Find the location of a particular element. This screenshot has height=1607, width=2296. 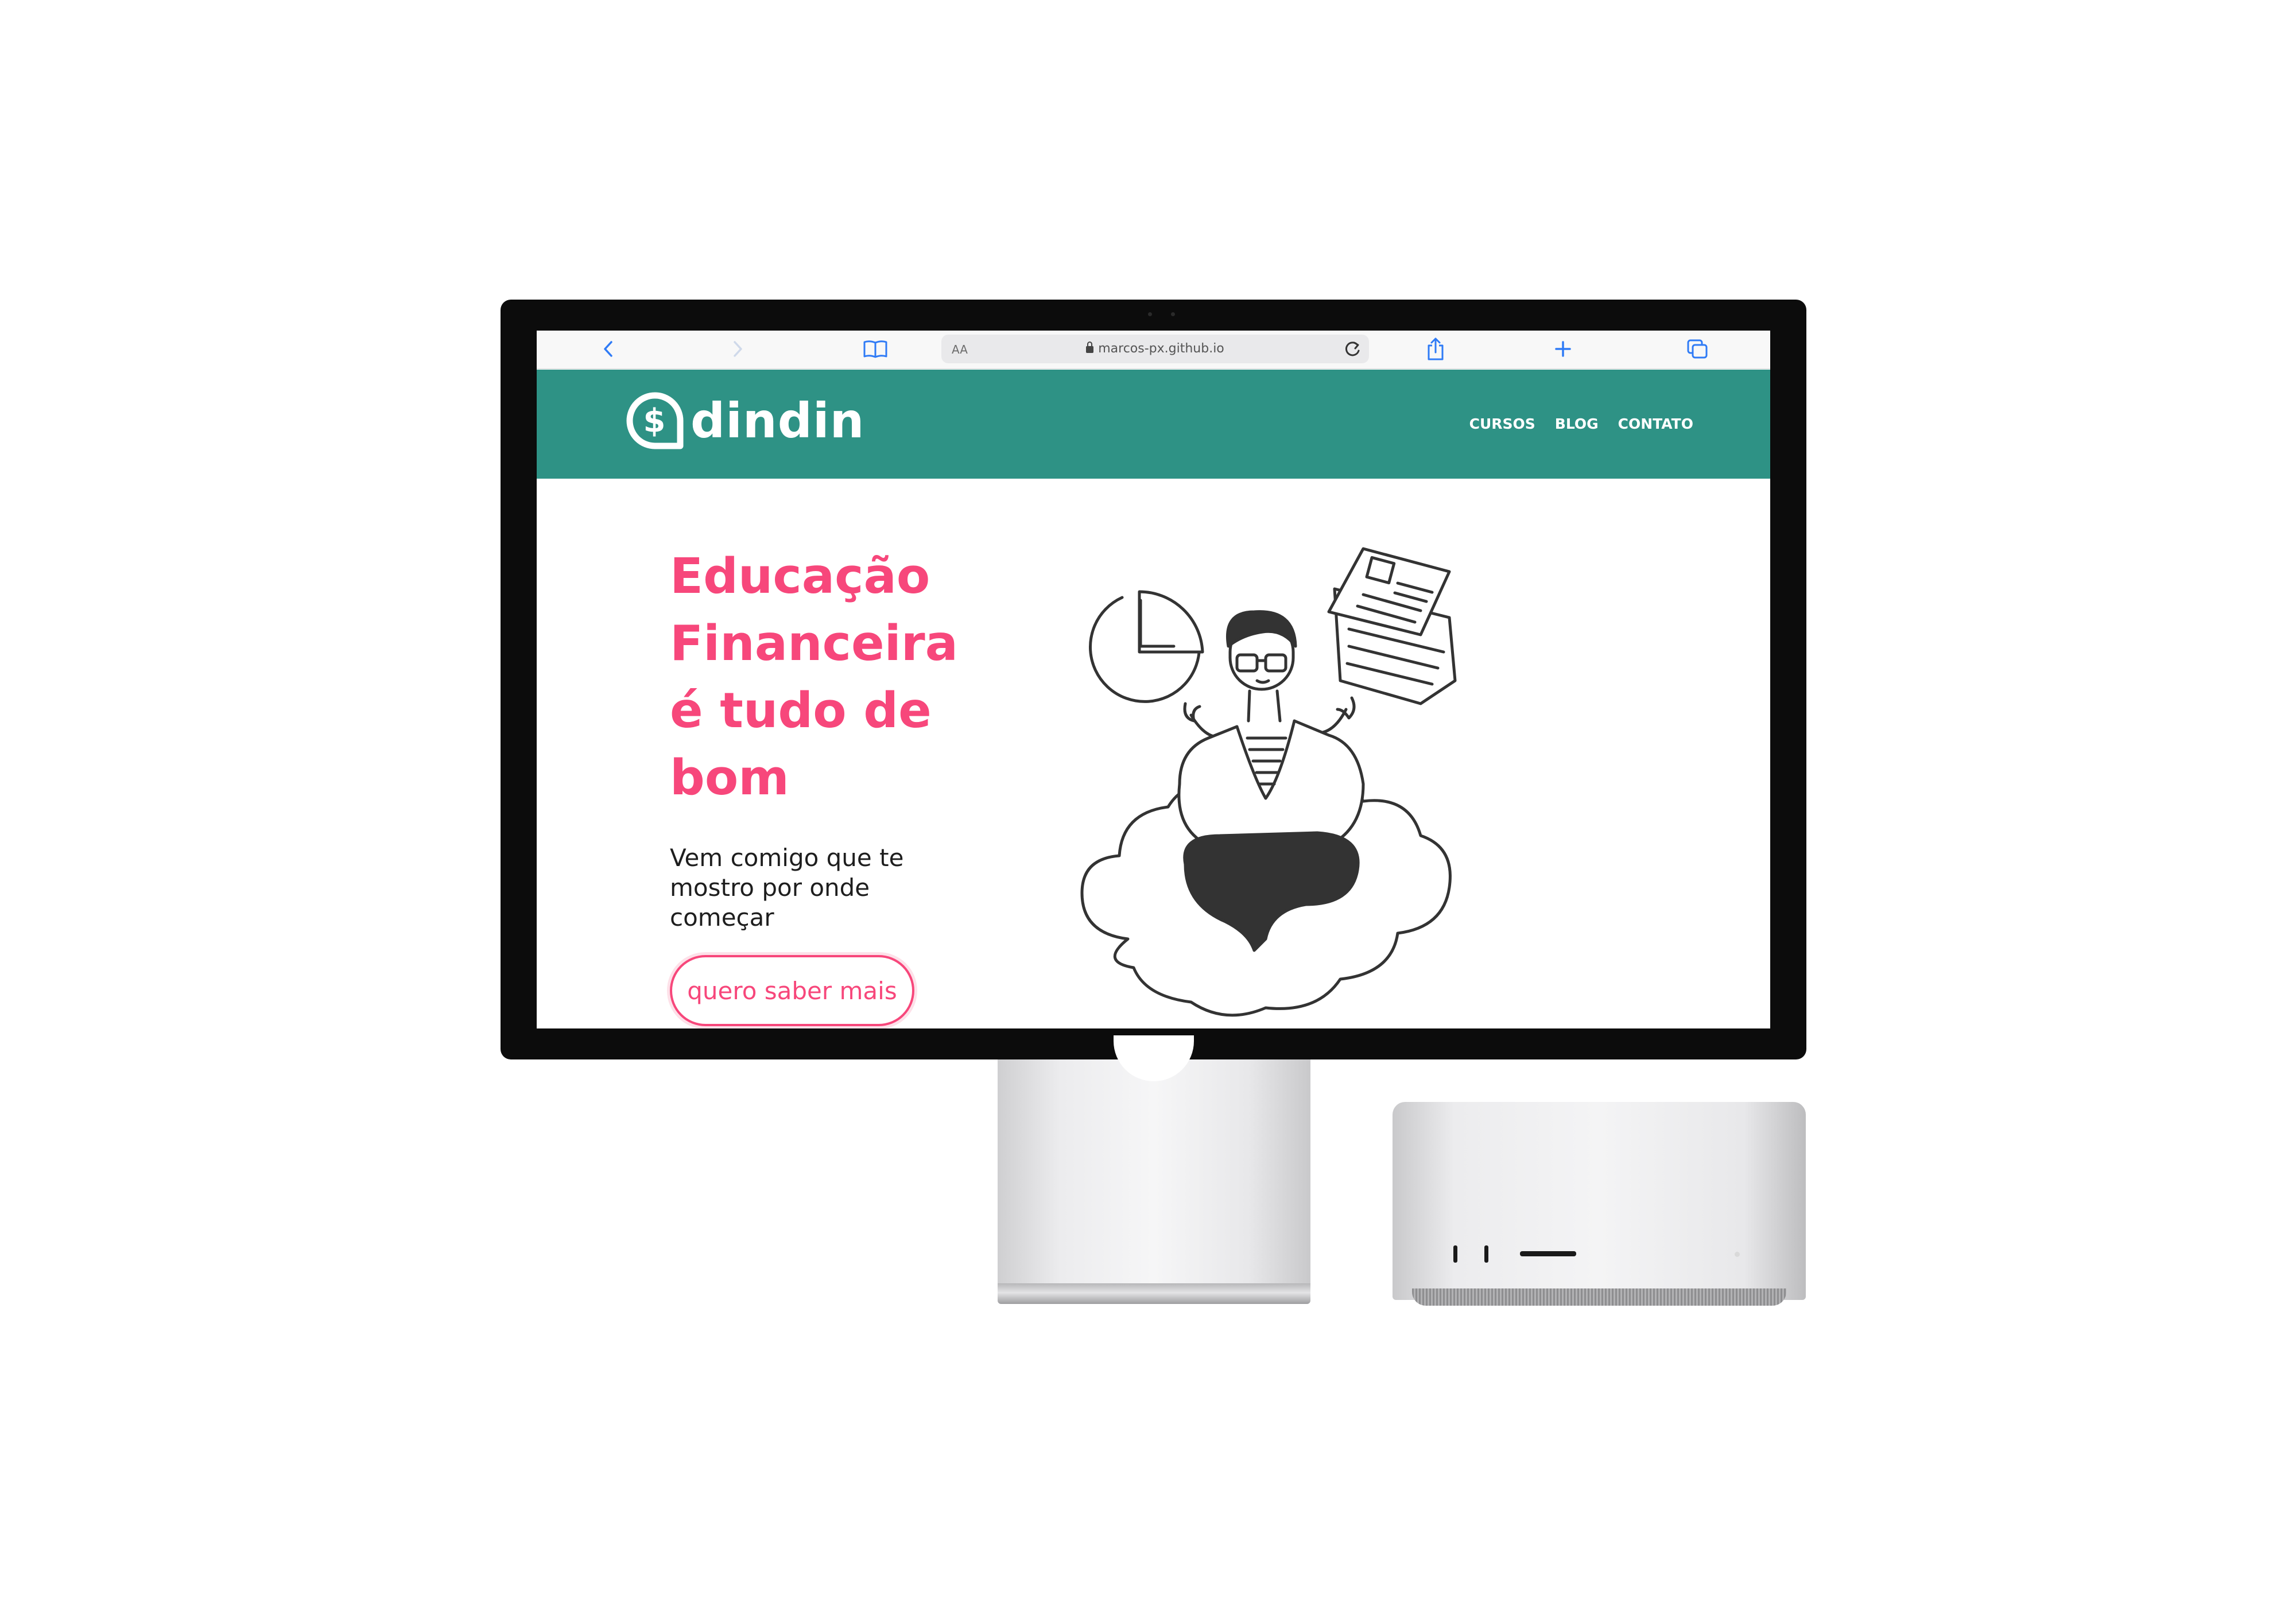

logo-text: dindin is located at coordinates (778, 421).